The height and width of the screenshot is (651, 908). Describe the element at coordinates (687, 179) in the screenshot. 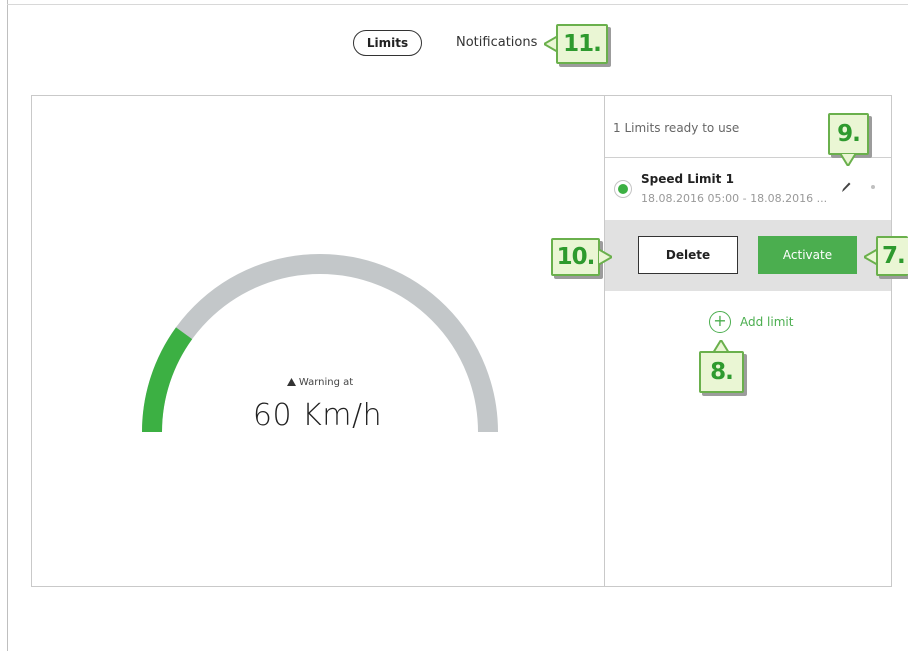

I see `limit-name: Speed Limit 1` at that location.